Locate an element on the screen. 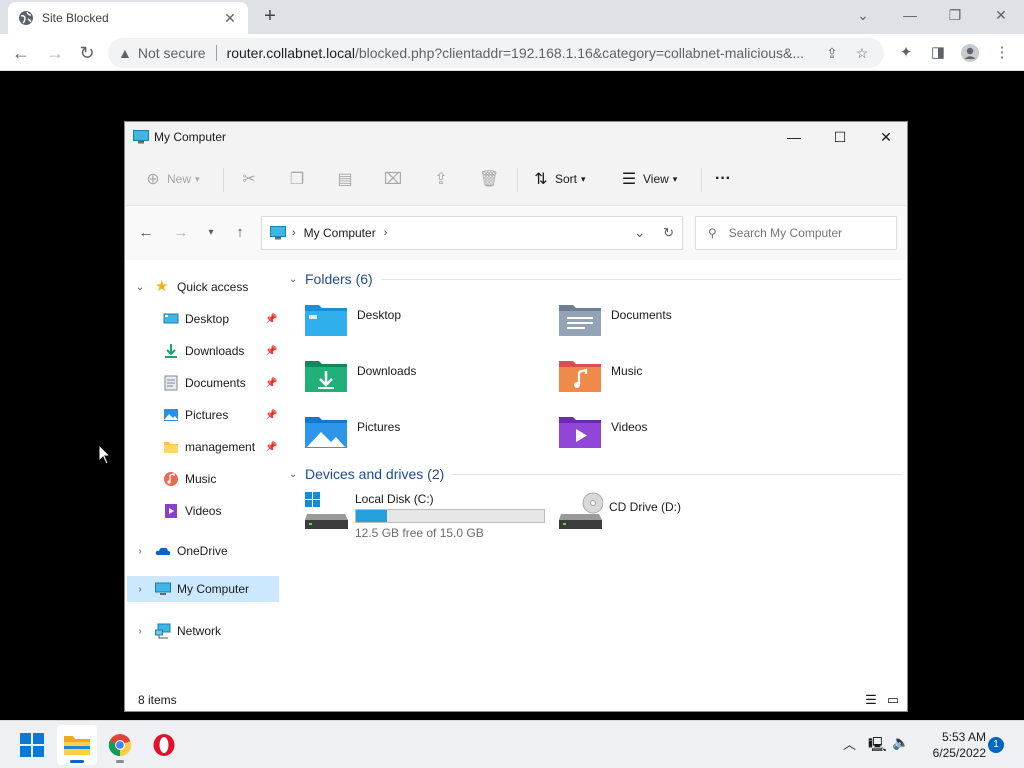  search-input is located at coordinates (803, 233).